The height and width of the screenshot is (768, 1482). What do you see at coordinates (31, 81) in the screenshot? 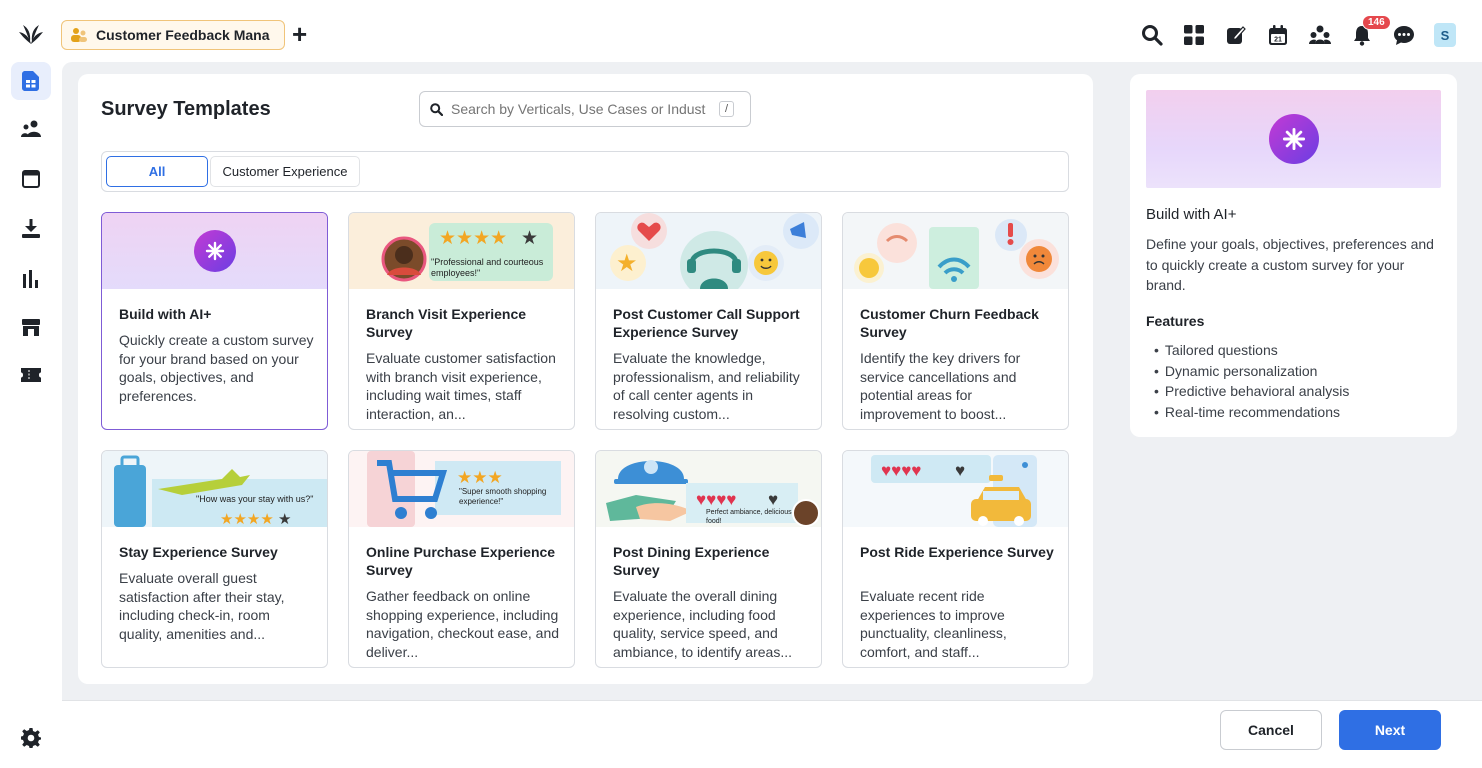
I see `nav-surveys` at bounding box center [31, 81].